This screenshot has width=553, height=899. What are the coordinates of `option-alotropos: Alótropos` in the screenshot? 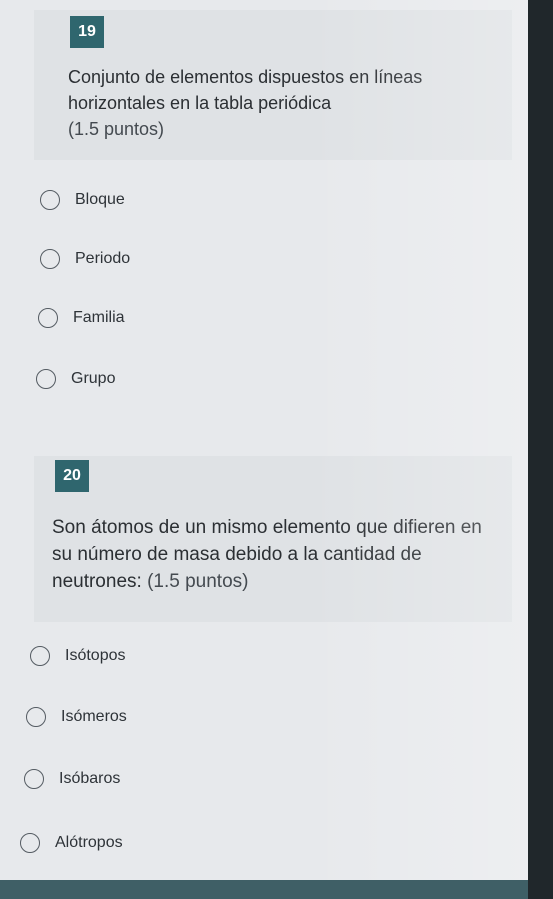 It's located at (71, 843).